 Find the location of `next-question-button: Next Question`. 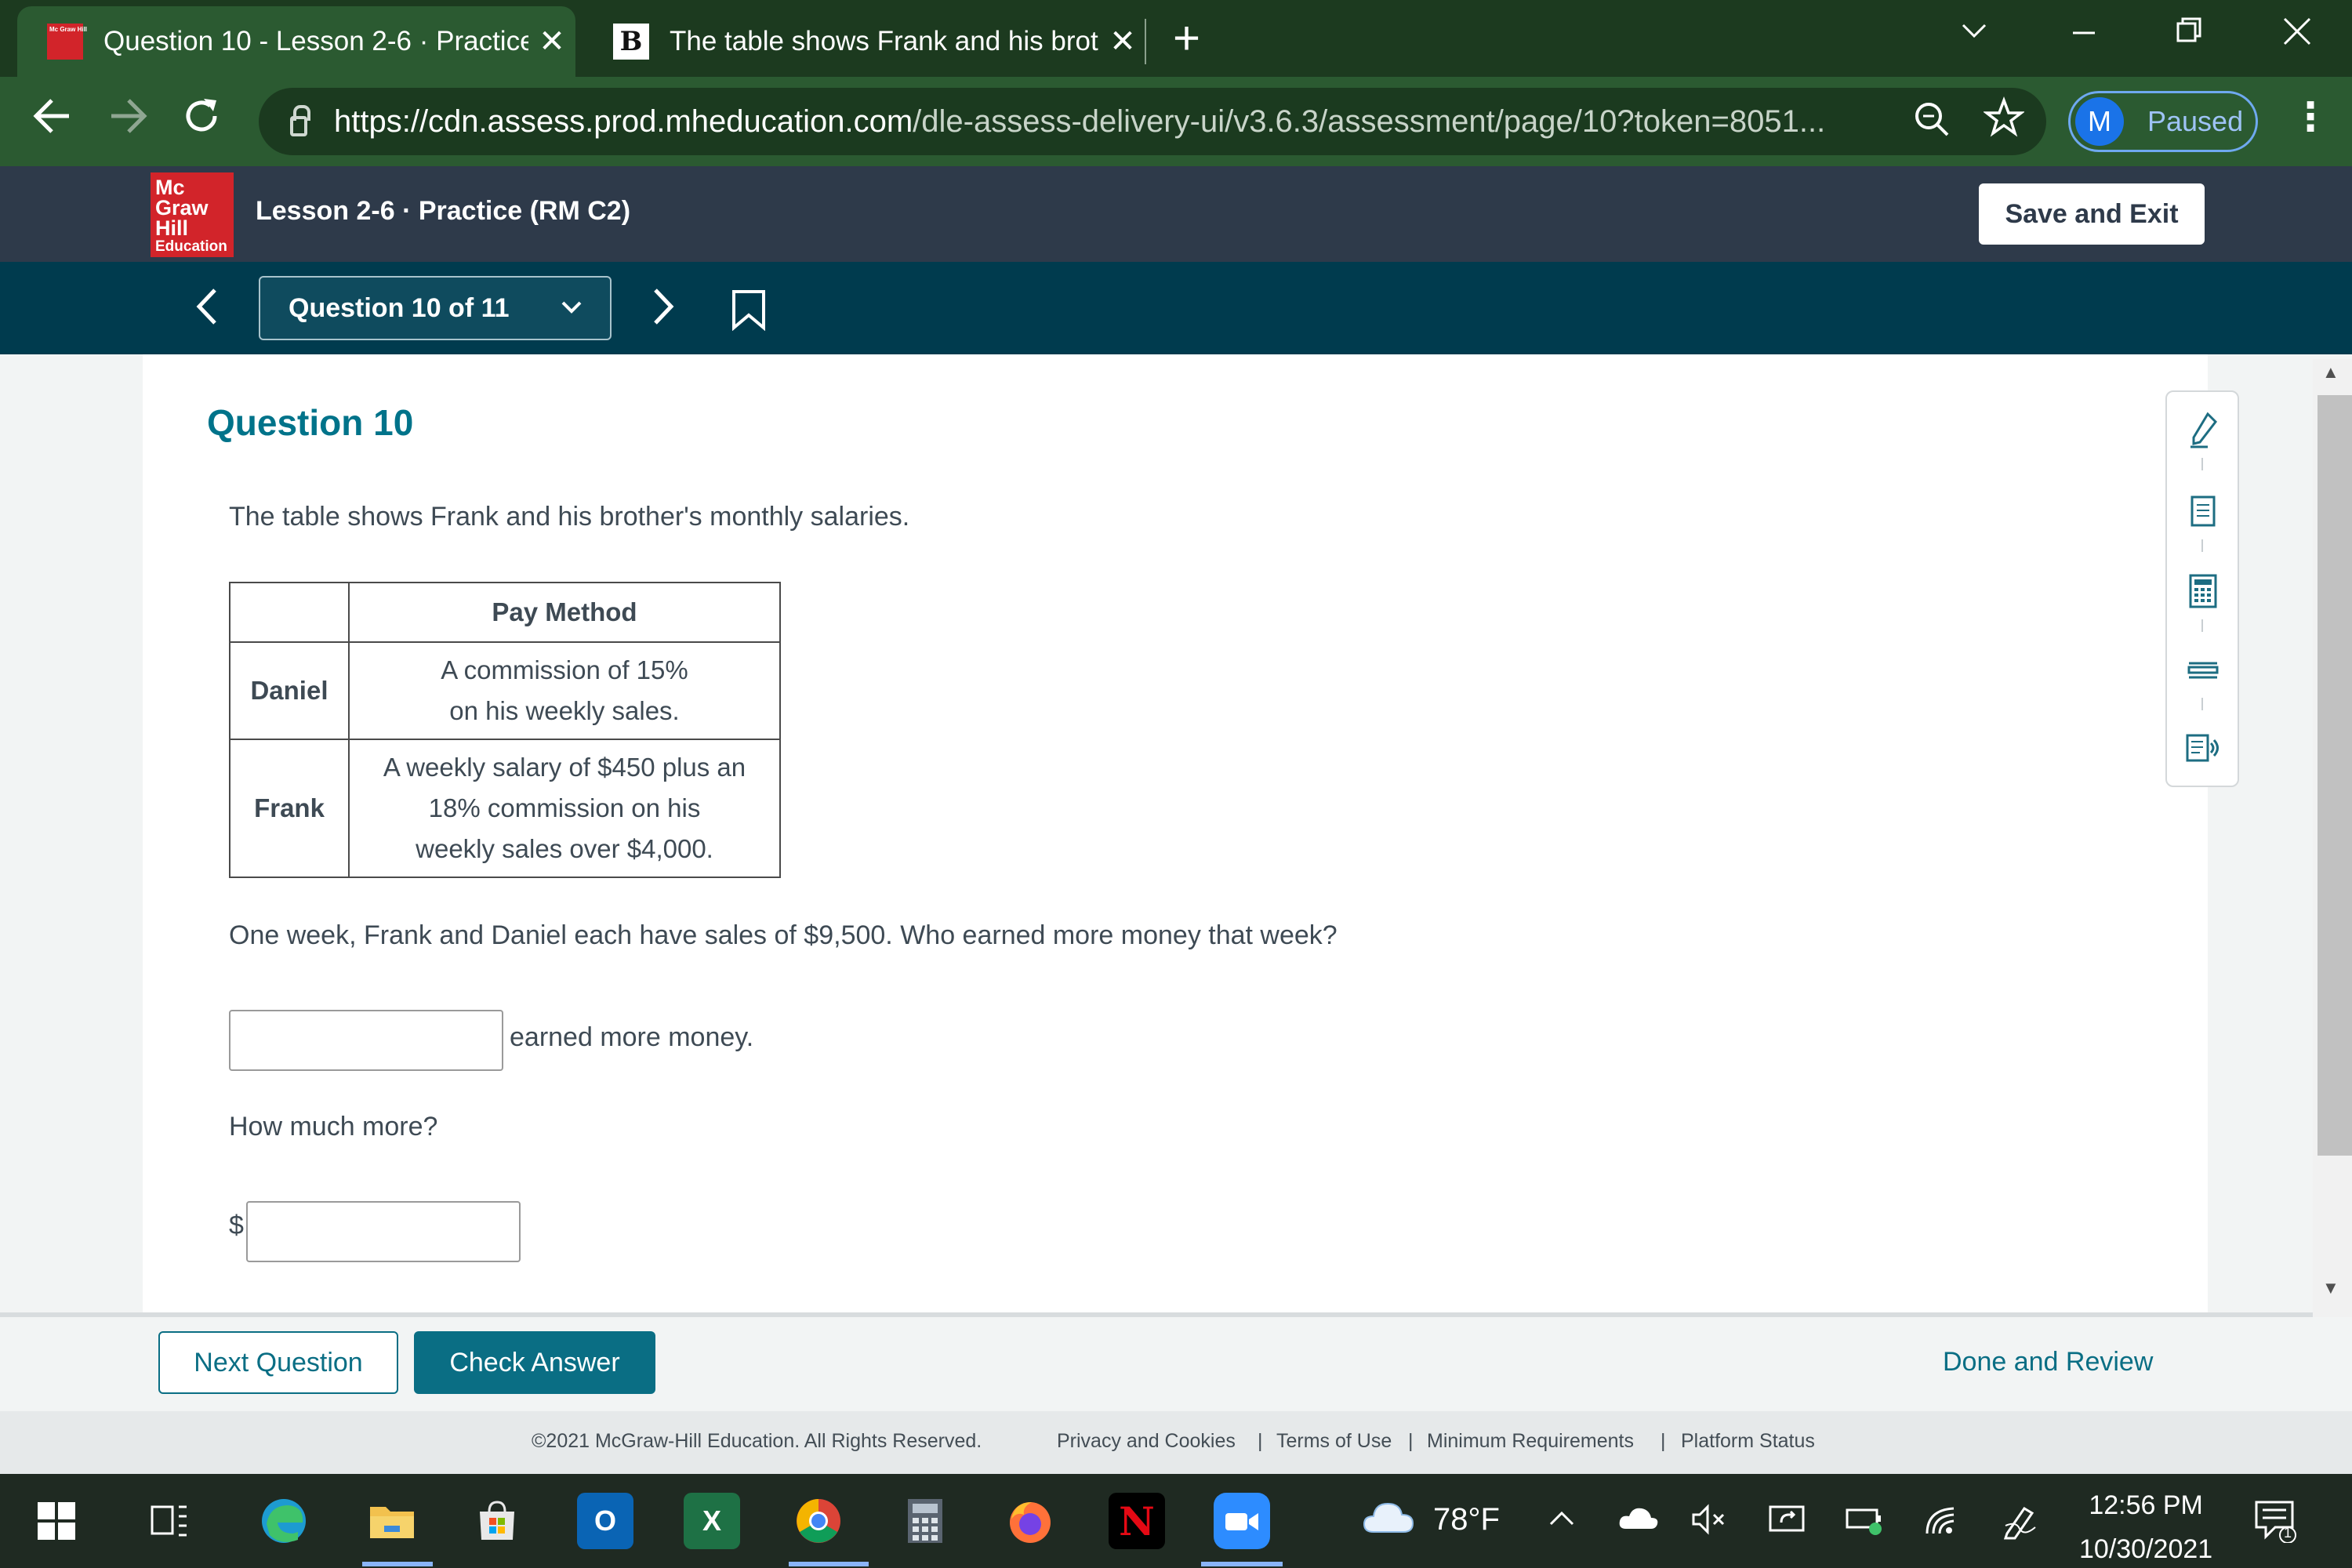

next-question-button: Next Question is located at coordinates (278, 1362).